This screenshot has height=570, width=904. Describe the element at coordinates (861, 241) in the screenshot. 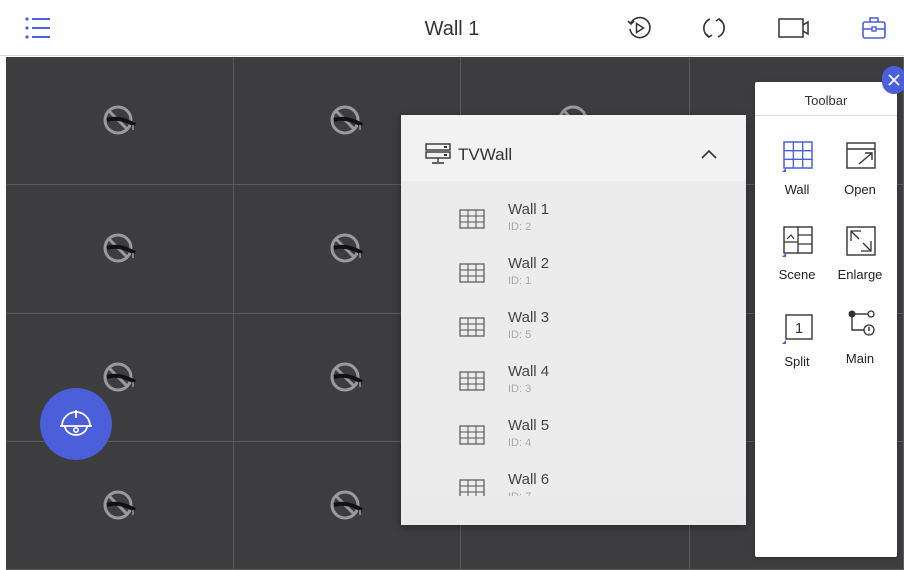

I see `enlarge-icon` at that location.